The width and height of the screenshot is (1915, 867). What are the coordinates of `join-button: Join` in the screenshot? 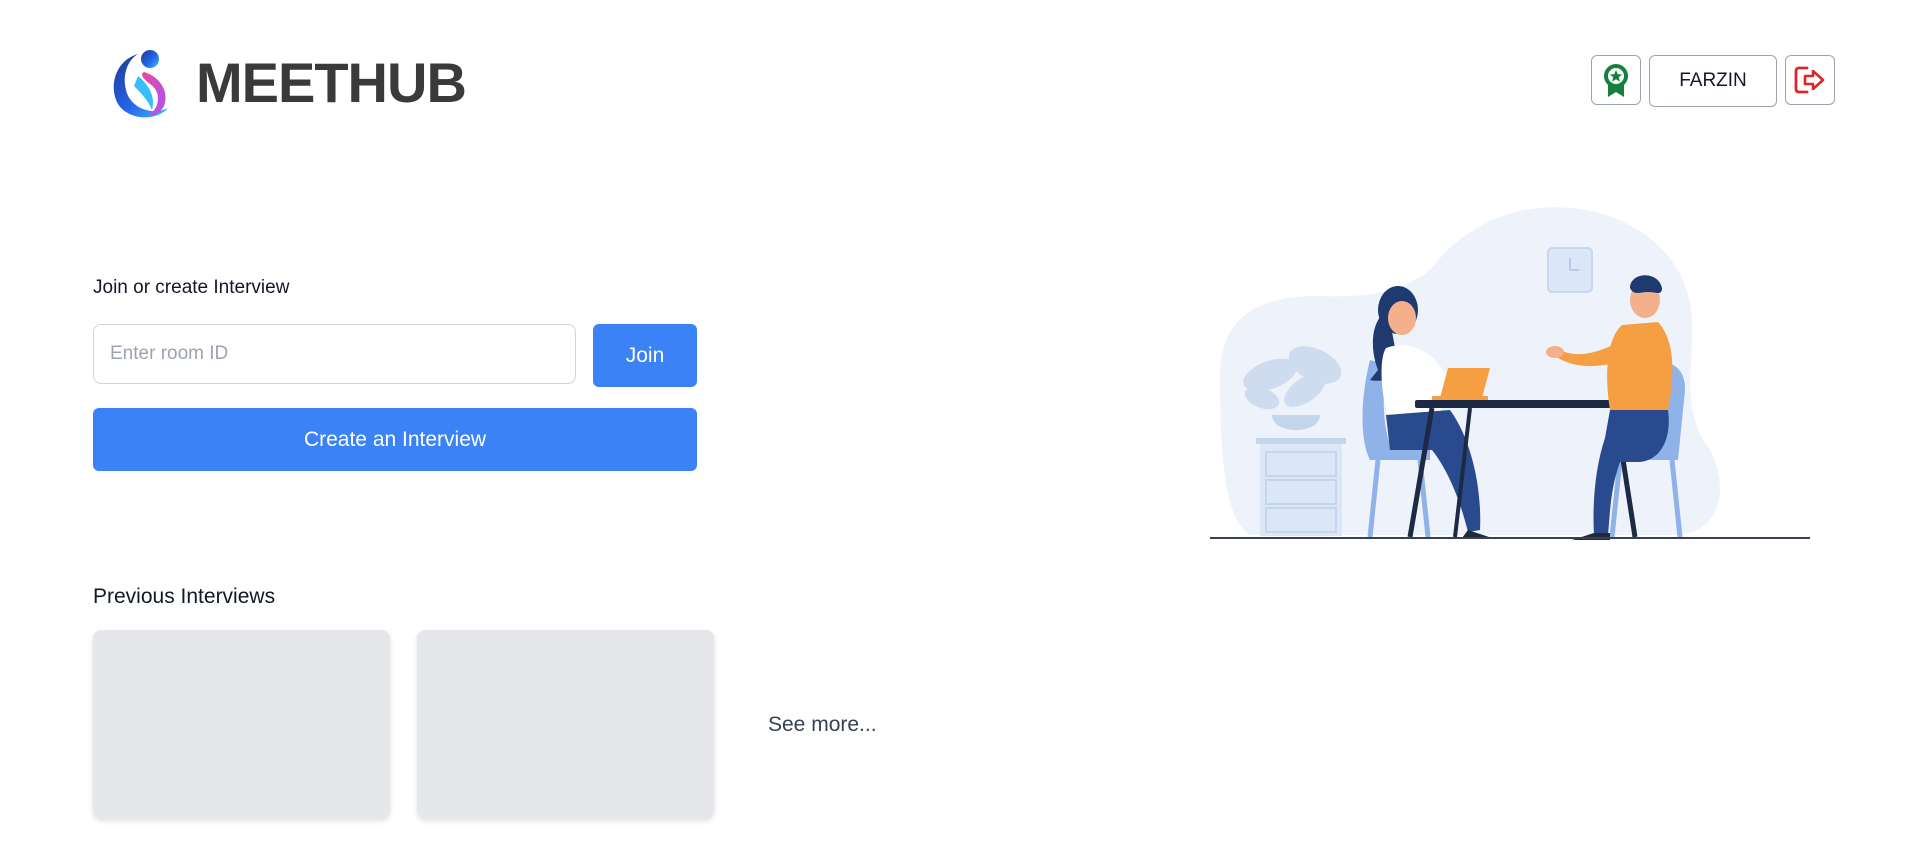 It's located at (645, 355).